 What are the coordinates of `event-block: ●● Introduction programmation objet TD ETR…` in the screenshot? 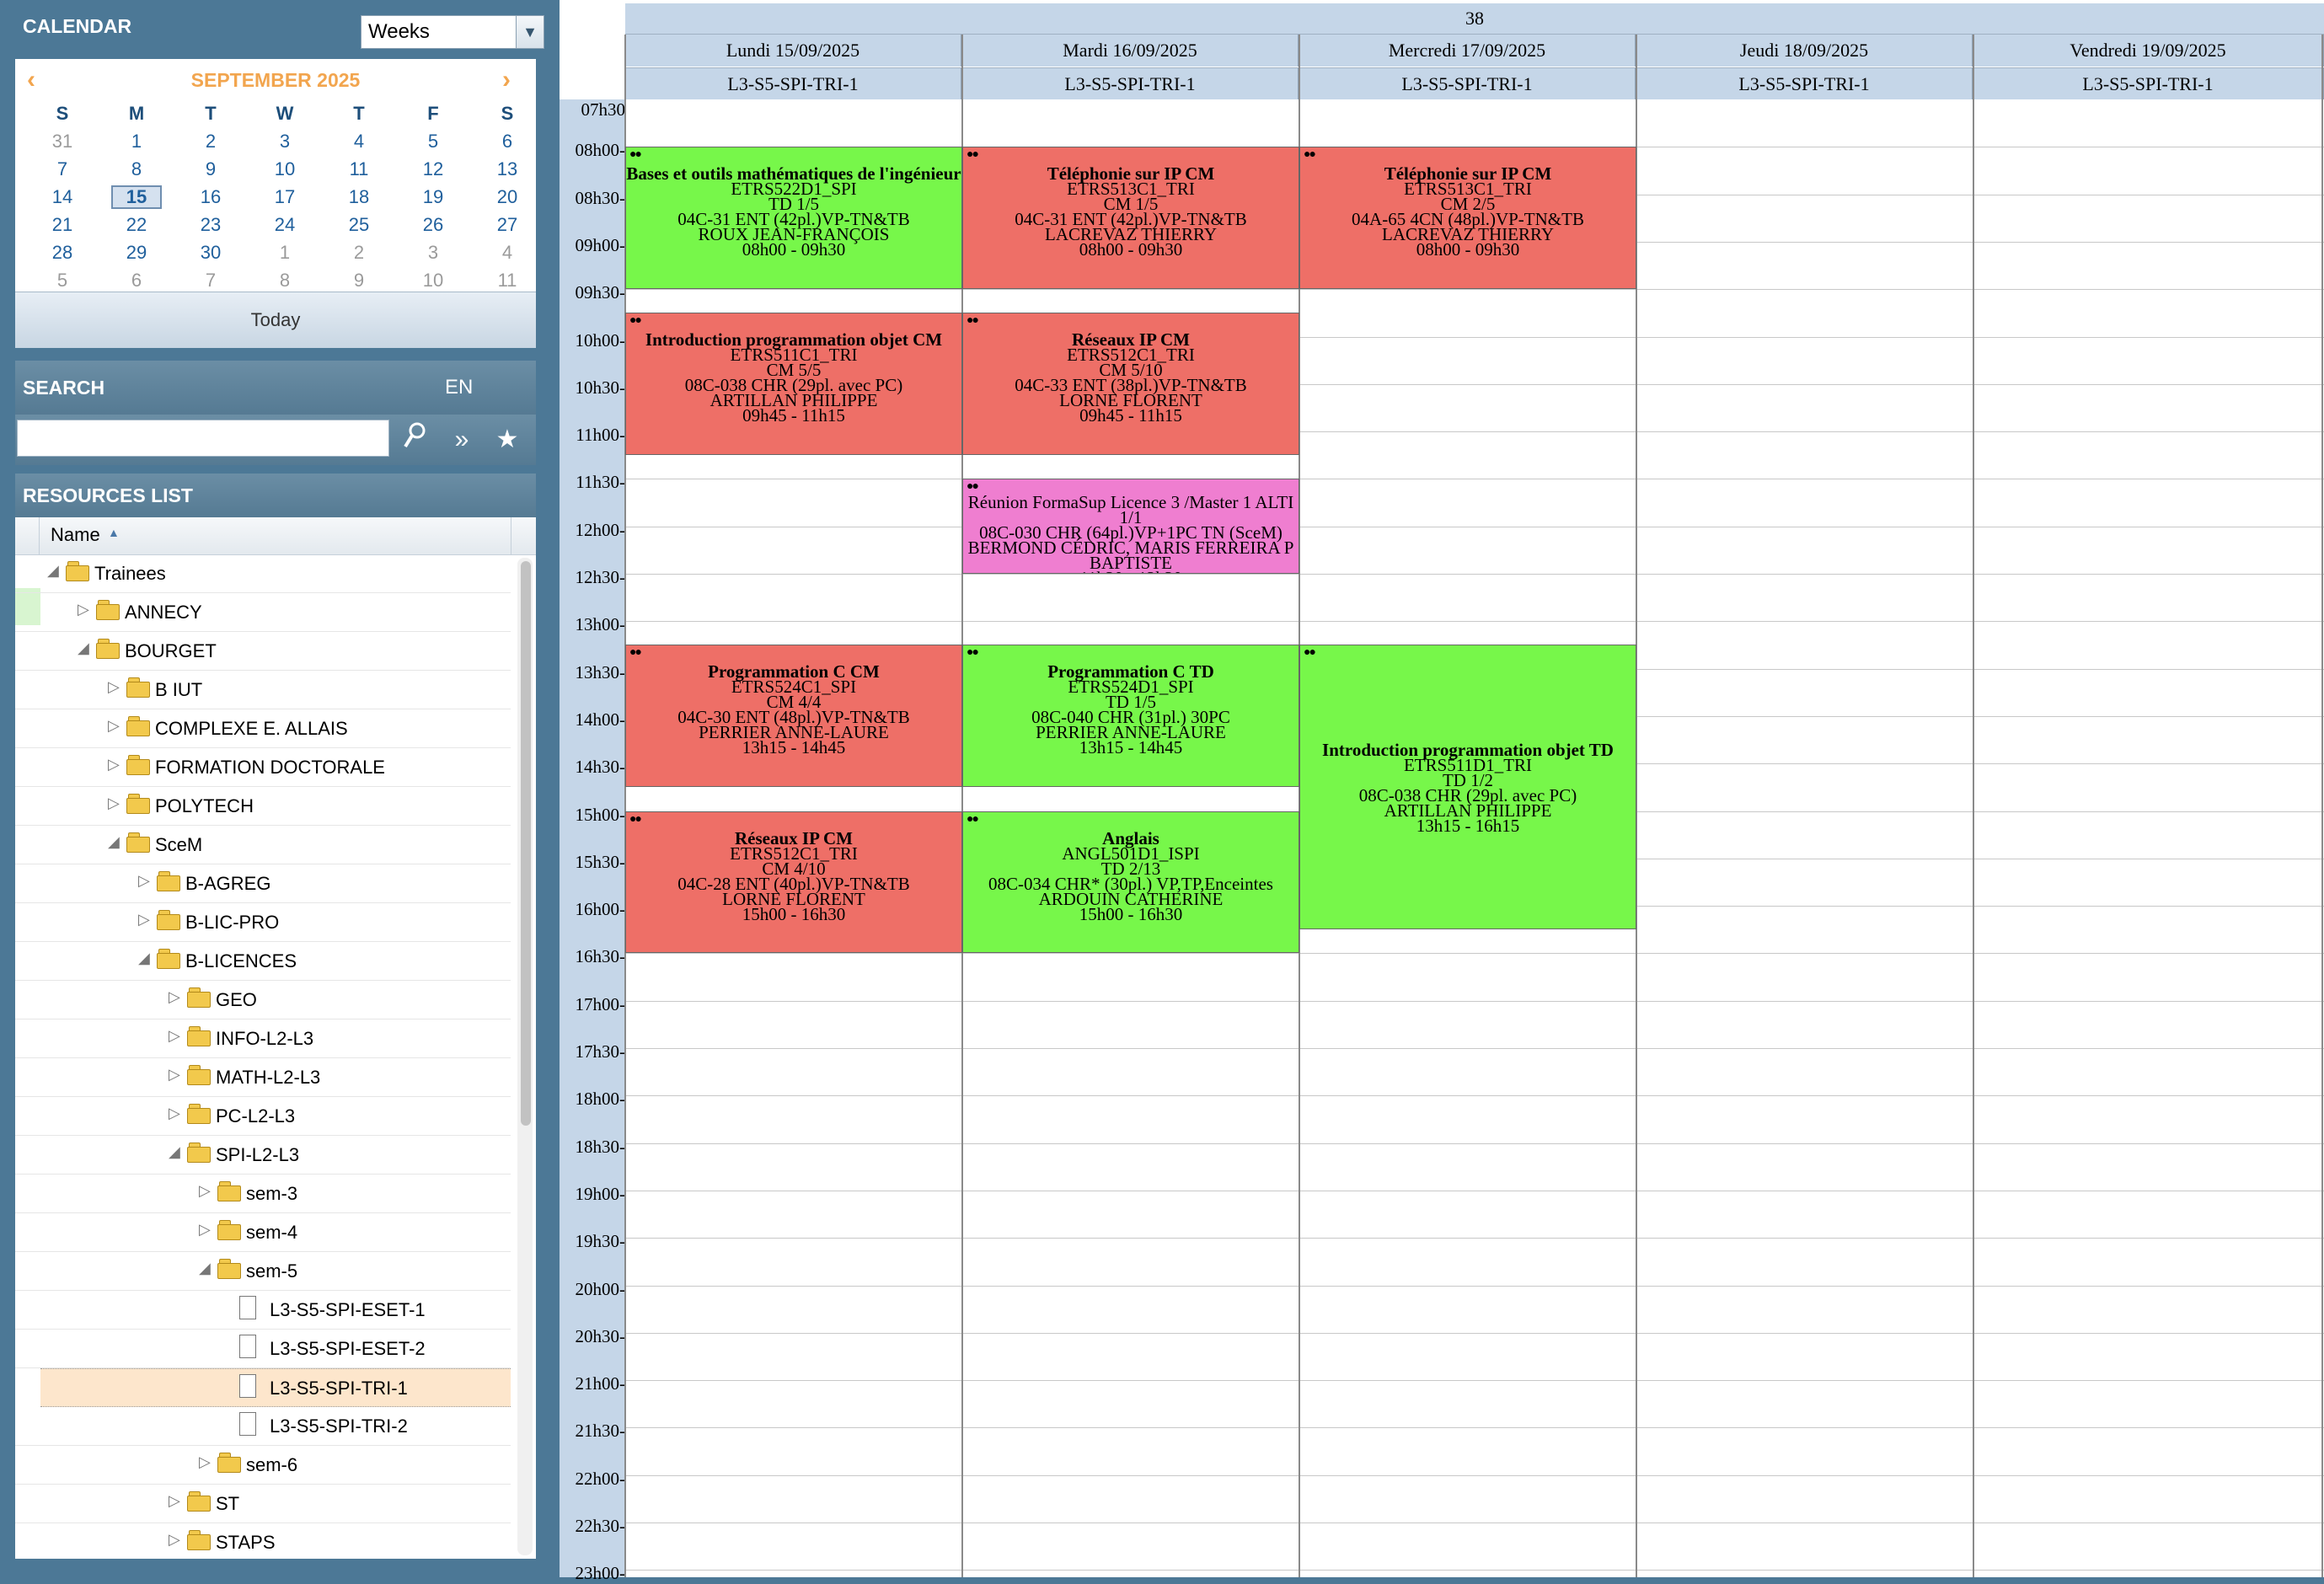 It's located at (1467, 787).